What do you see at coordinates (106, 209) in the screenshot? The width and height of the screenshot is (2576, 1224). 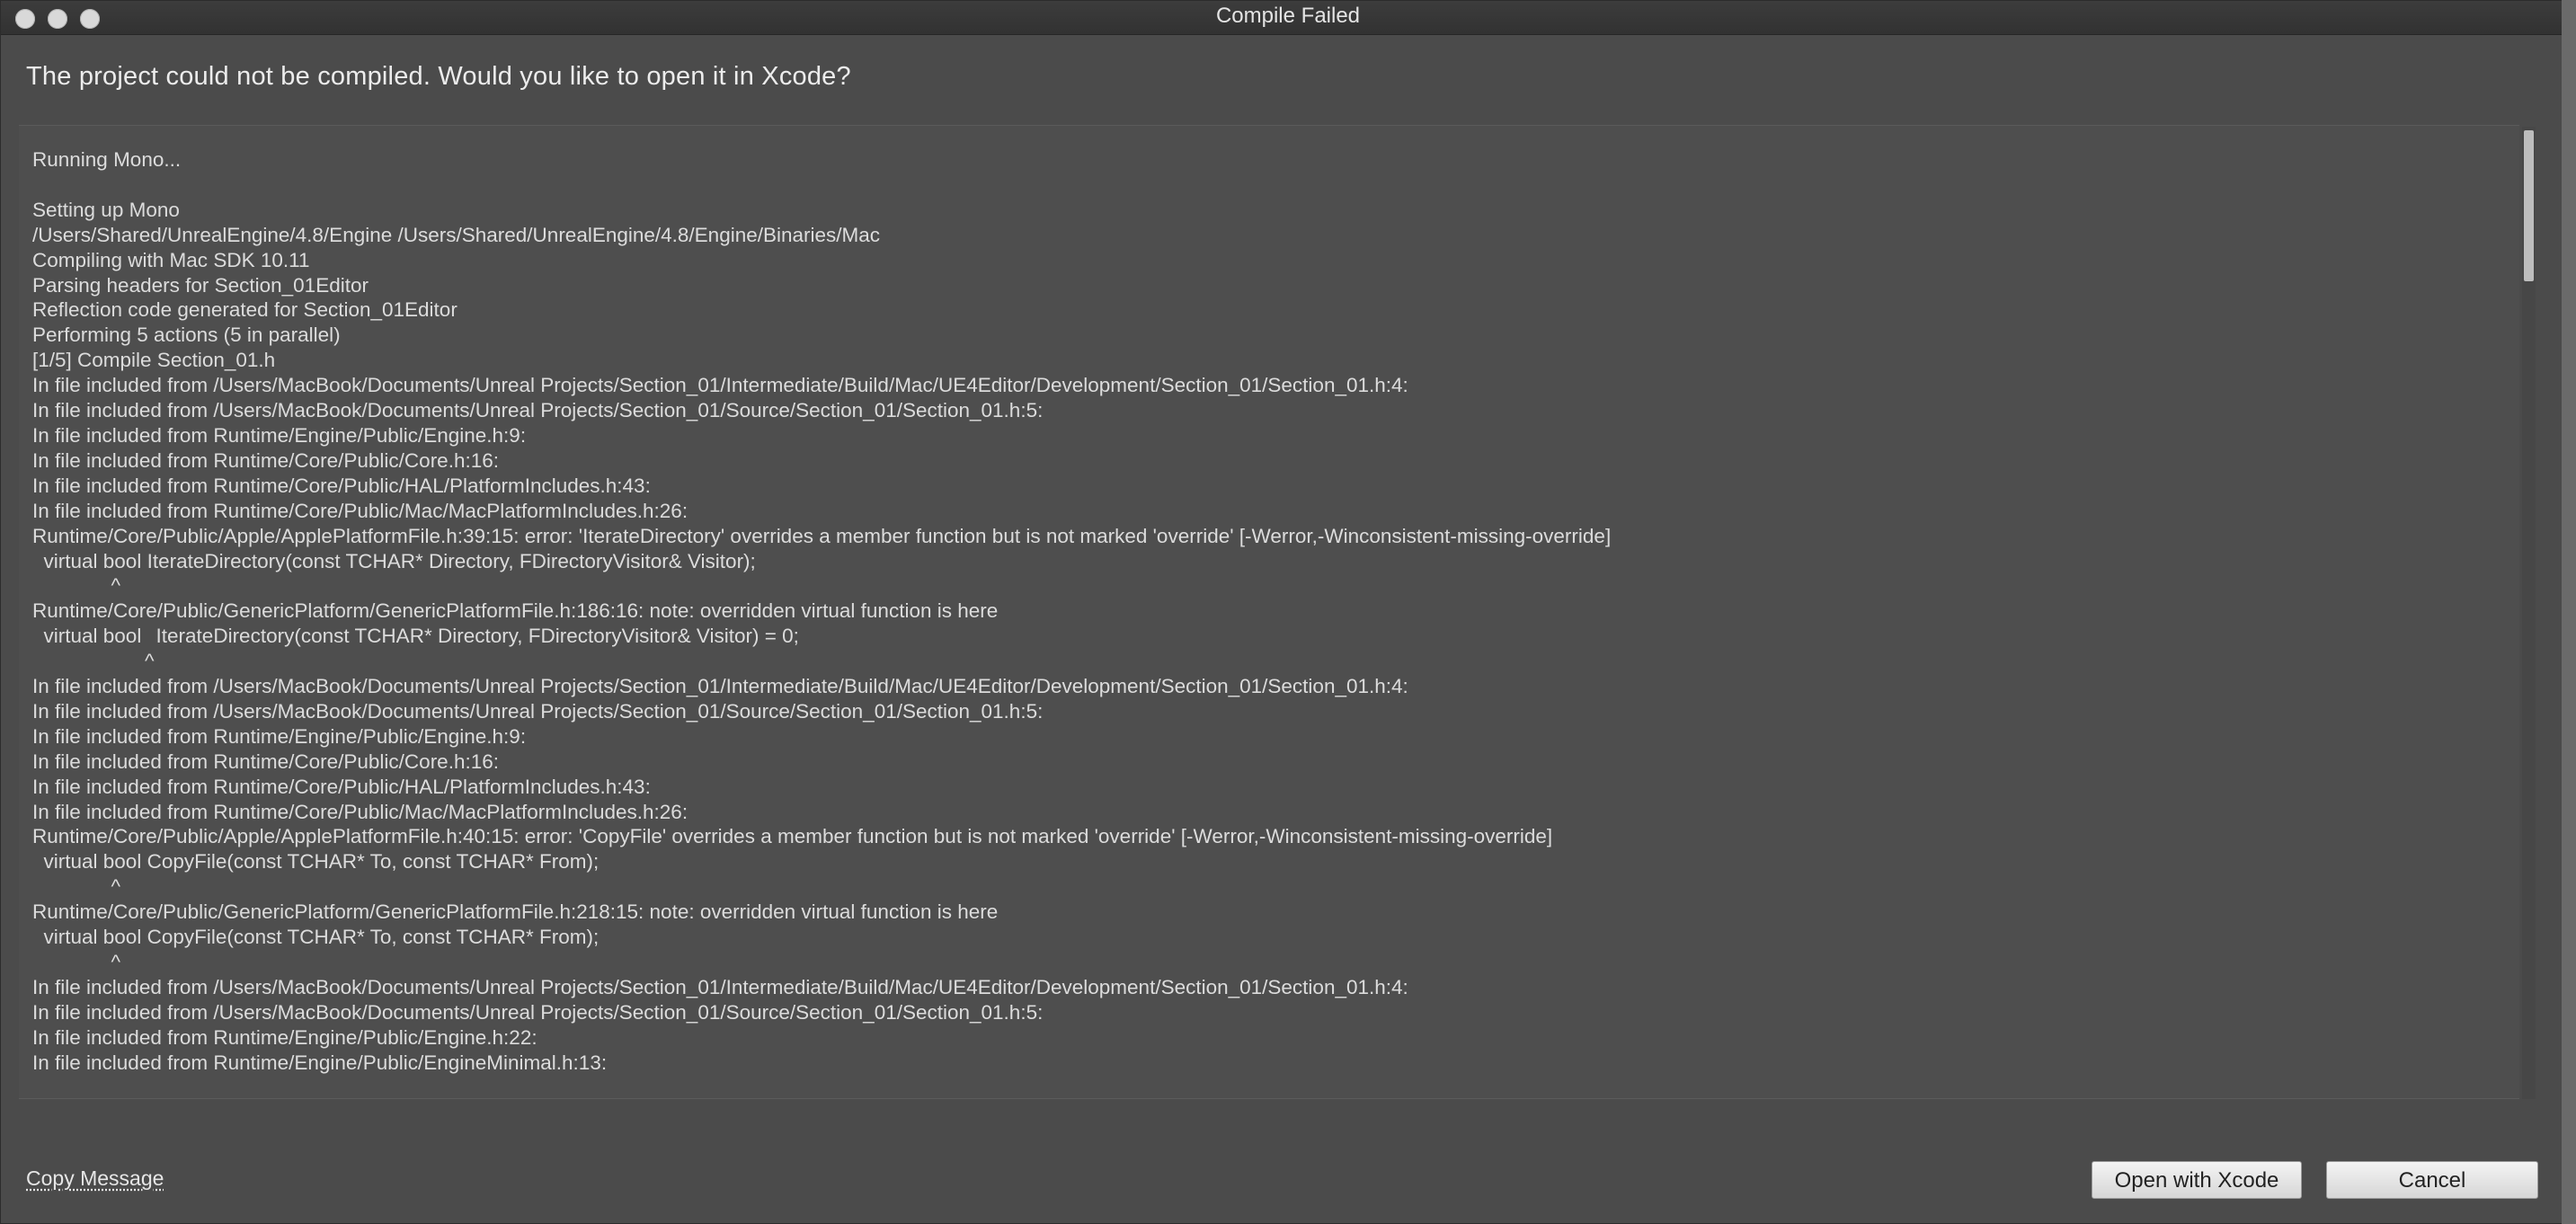 I see `log-line: Setting up Mono` at bounding box center [106, 209].